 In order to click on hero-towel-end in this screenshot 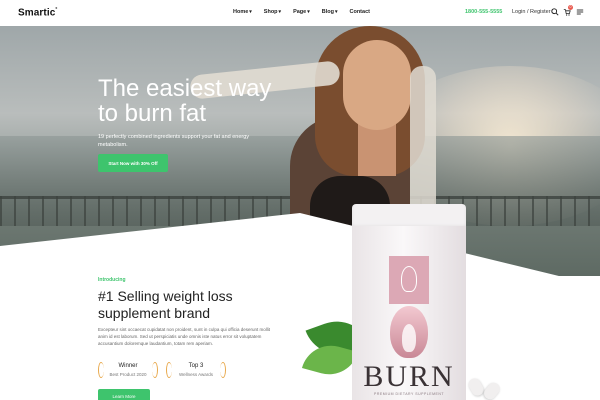, I will do `click(423, 141)`.